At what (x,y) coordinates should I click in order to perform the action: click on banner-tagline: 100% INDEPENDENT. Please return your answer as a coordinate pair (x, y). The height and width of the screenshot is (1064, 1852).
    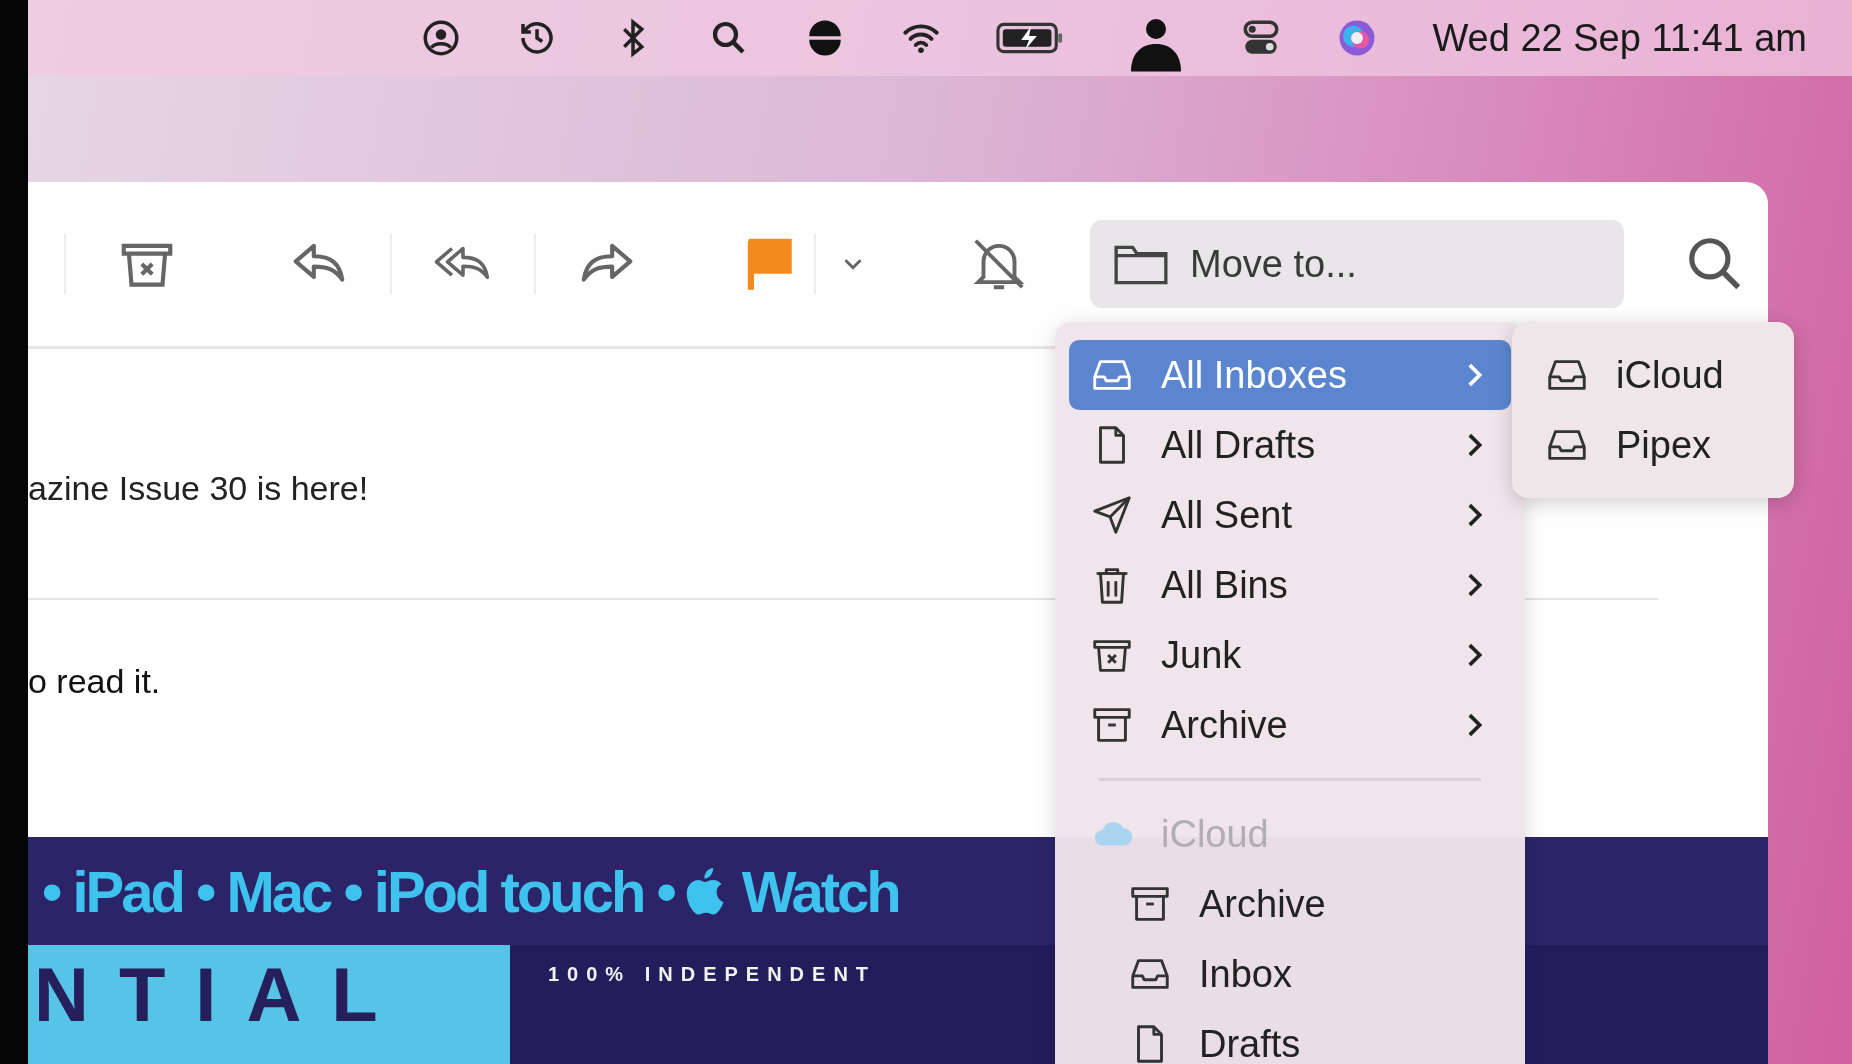
    Looking at the image, I should click on (712, 974).